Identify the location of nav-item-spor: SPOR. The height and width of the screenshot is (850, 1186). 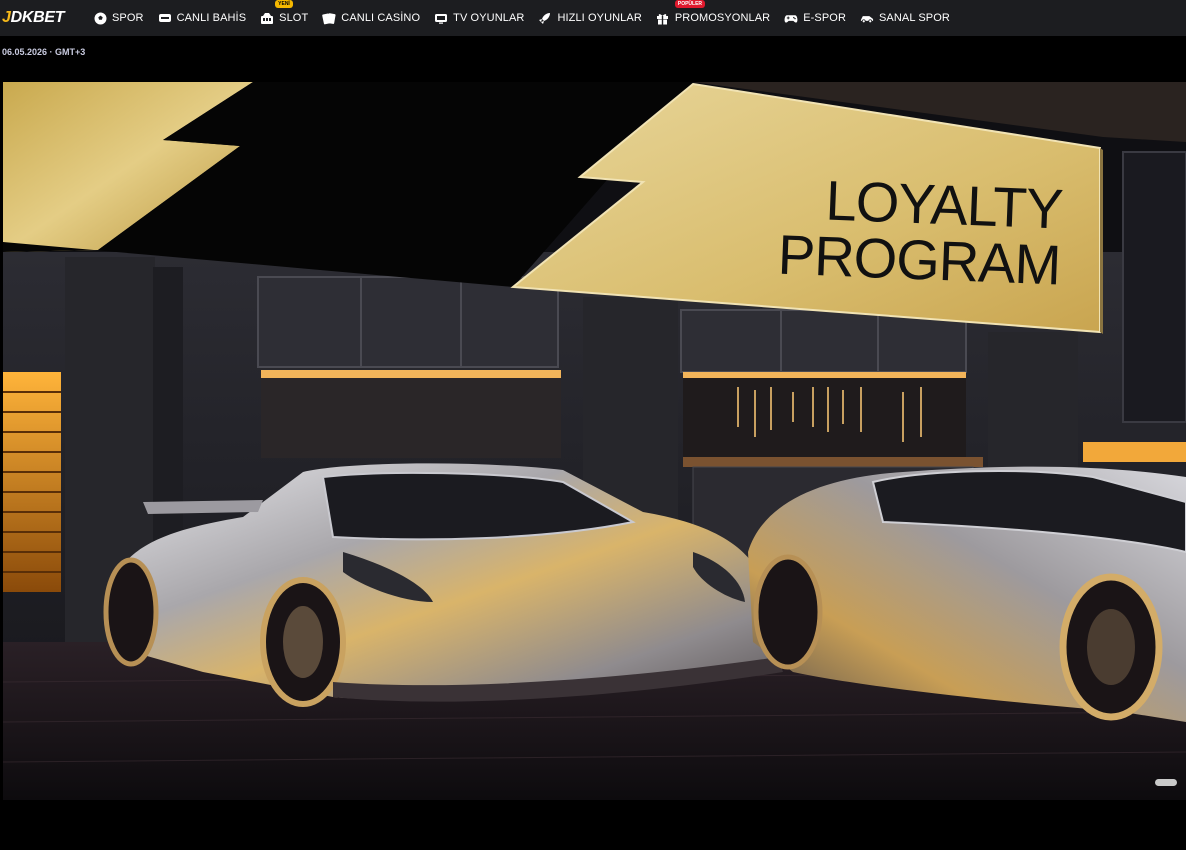
(118, 18).